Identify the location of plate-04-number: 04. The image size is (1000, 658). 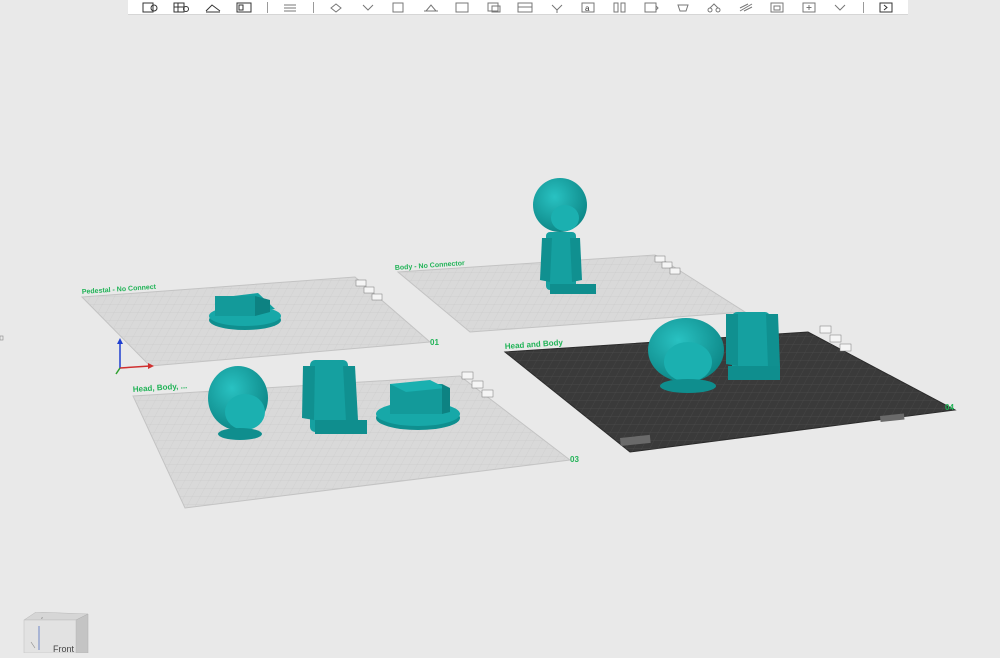
(949, 407).